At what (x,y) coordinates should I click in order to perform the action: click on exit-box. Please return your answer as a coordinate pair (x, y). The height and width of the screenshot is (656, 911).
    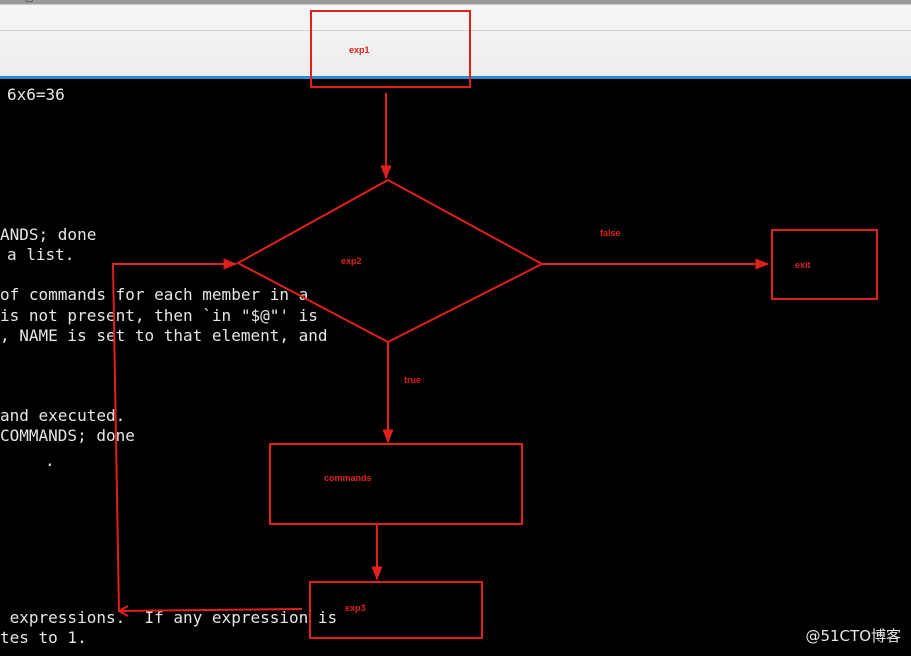
    Looking at the image, I should click on (824, 264).